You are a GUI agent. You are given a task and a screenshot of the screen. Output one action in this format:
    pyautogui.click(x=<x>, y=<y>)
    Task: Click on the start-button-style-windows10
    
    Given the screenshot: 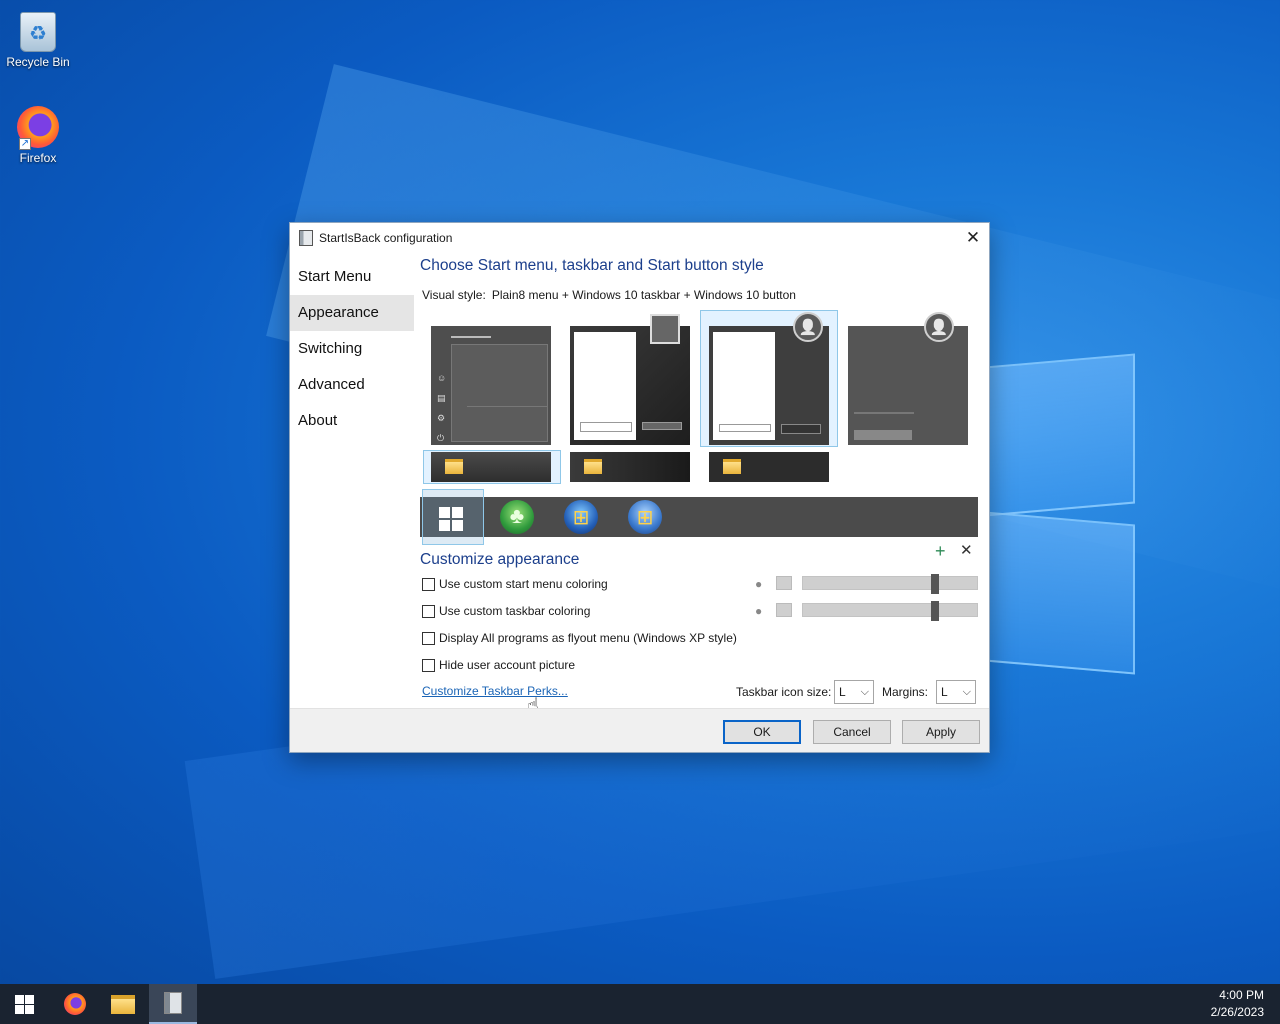 What is the action you would take?
    pyautogui.click(x=452, y=517)
    